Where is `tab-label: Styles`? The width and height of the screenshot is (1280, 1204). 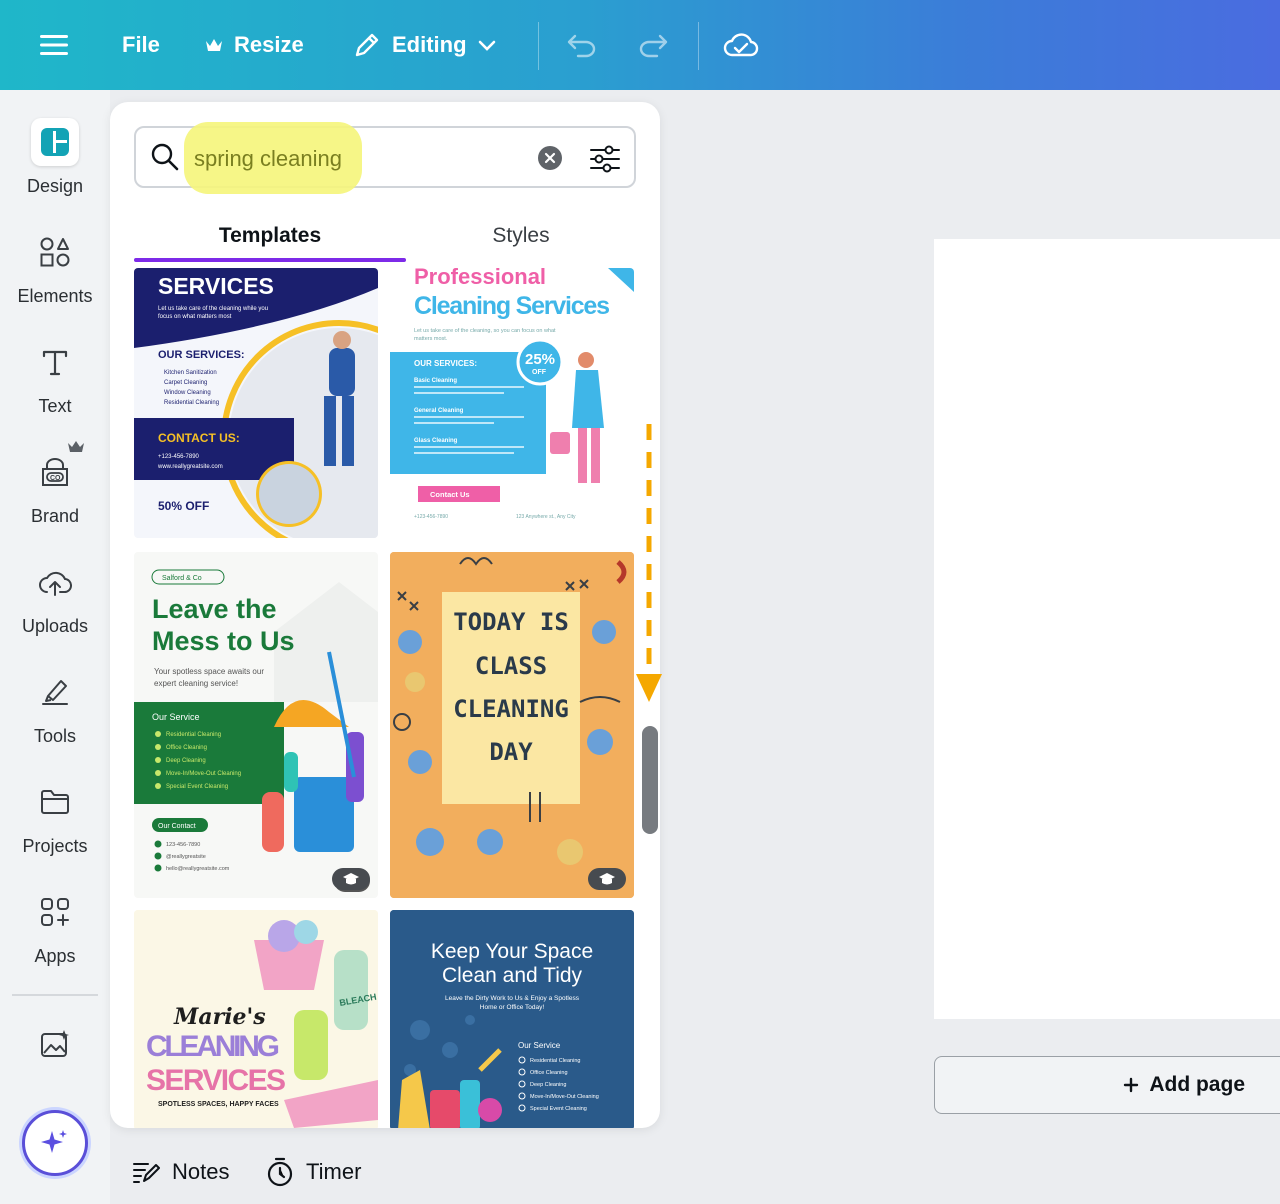
tab-label: Styles is located at coordinates (521, 235).